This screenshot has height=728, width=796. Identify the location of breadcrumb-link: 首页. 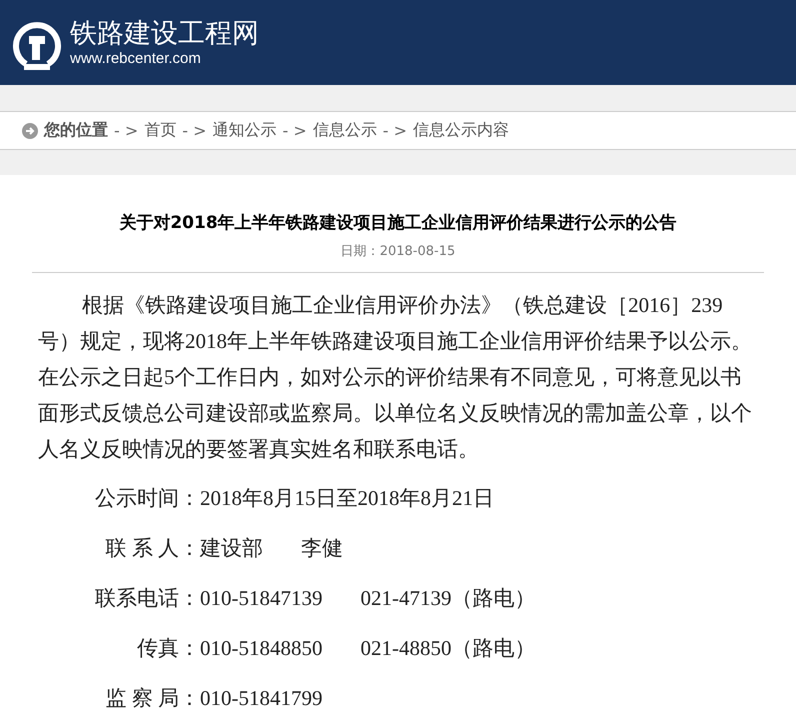
(160, 130).